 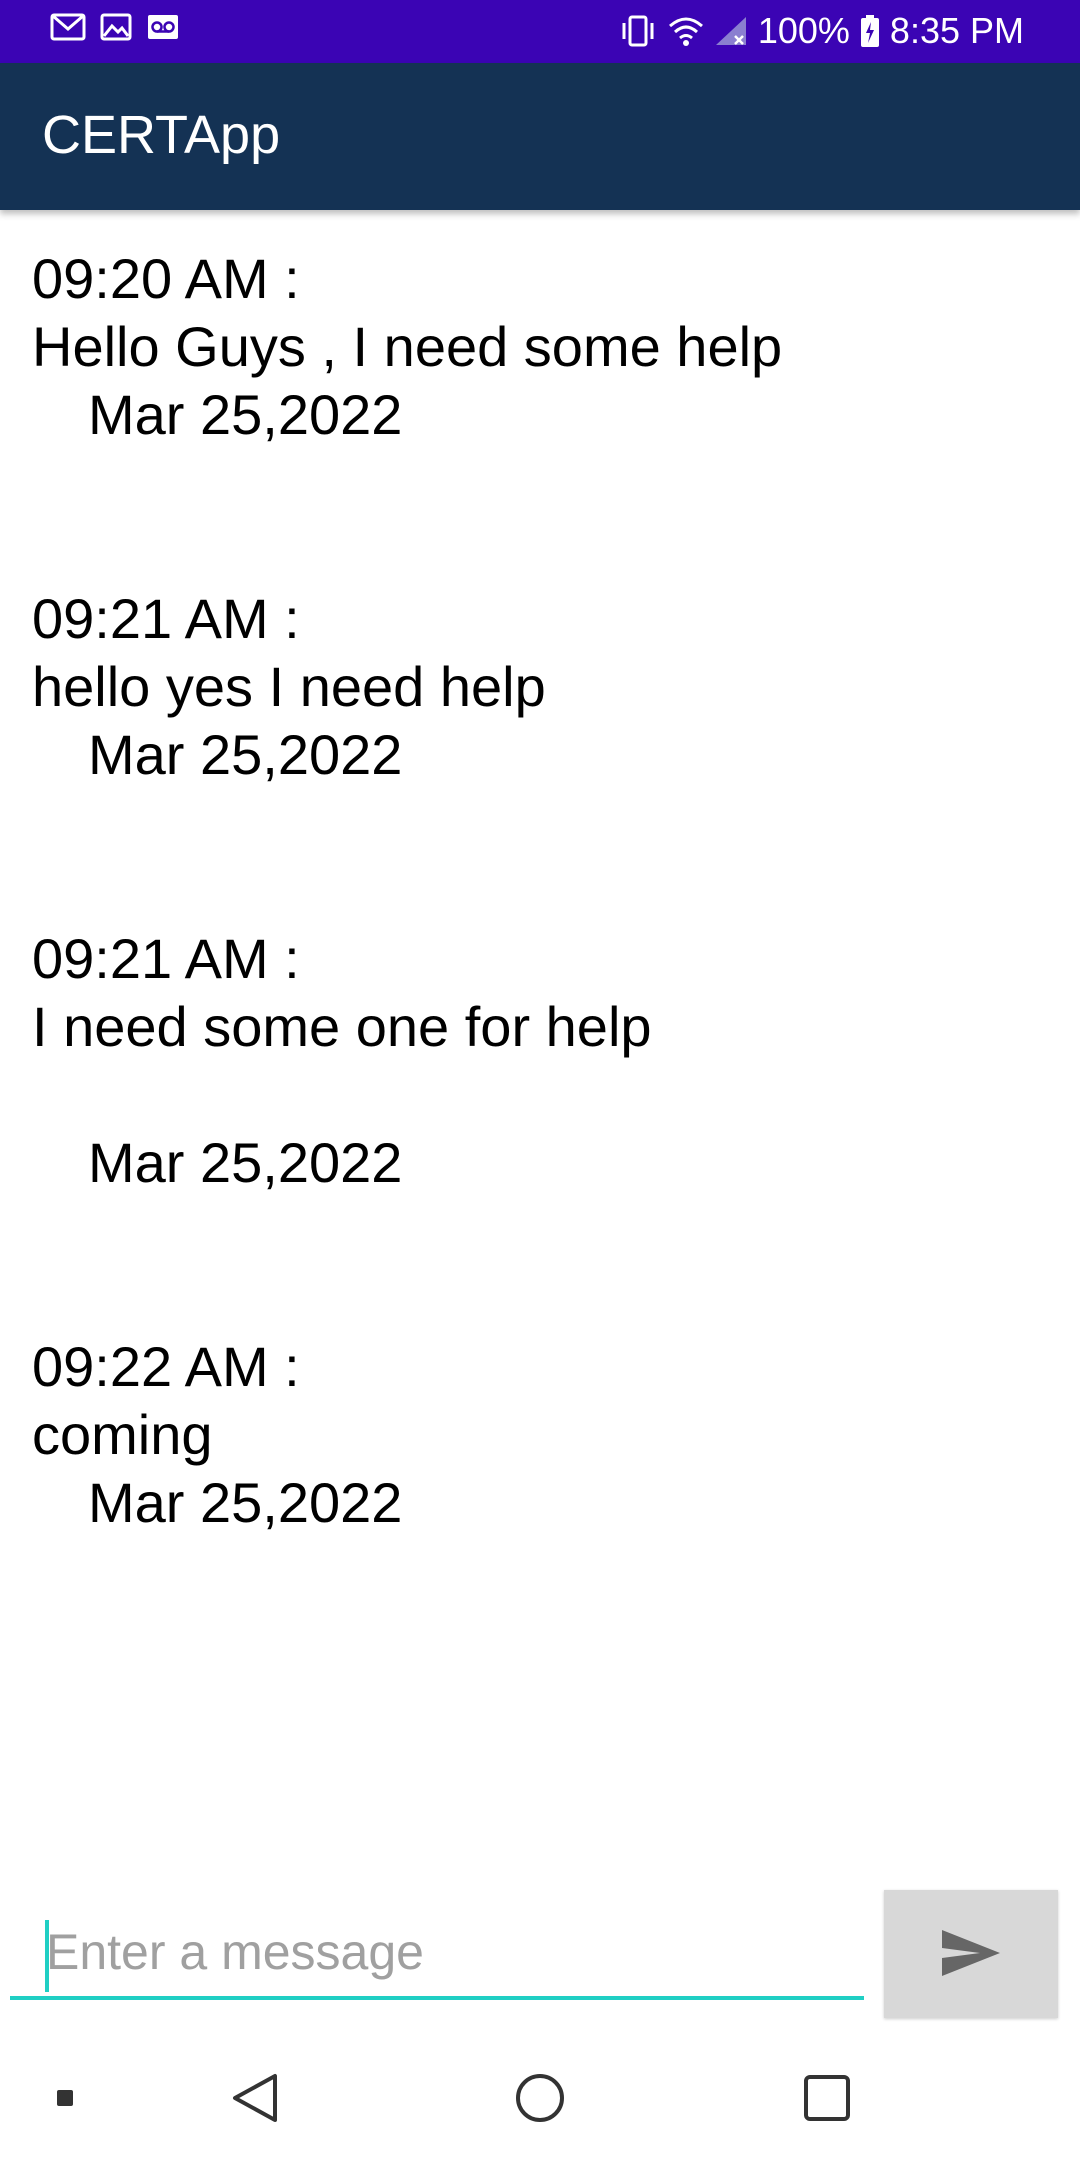 I want to click on voicemail-icon, so click(x=163, y=27).